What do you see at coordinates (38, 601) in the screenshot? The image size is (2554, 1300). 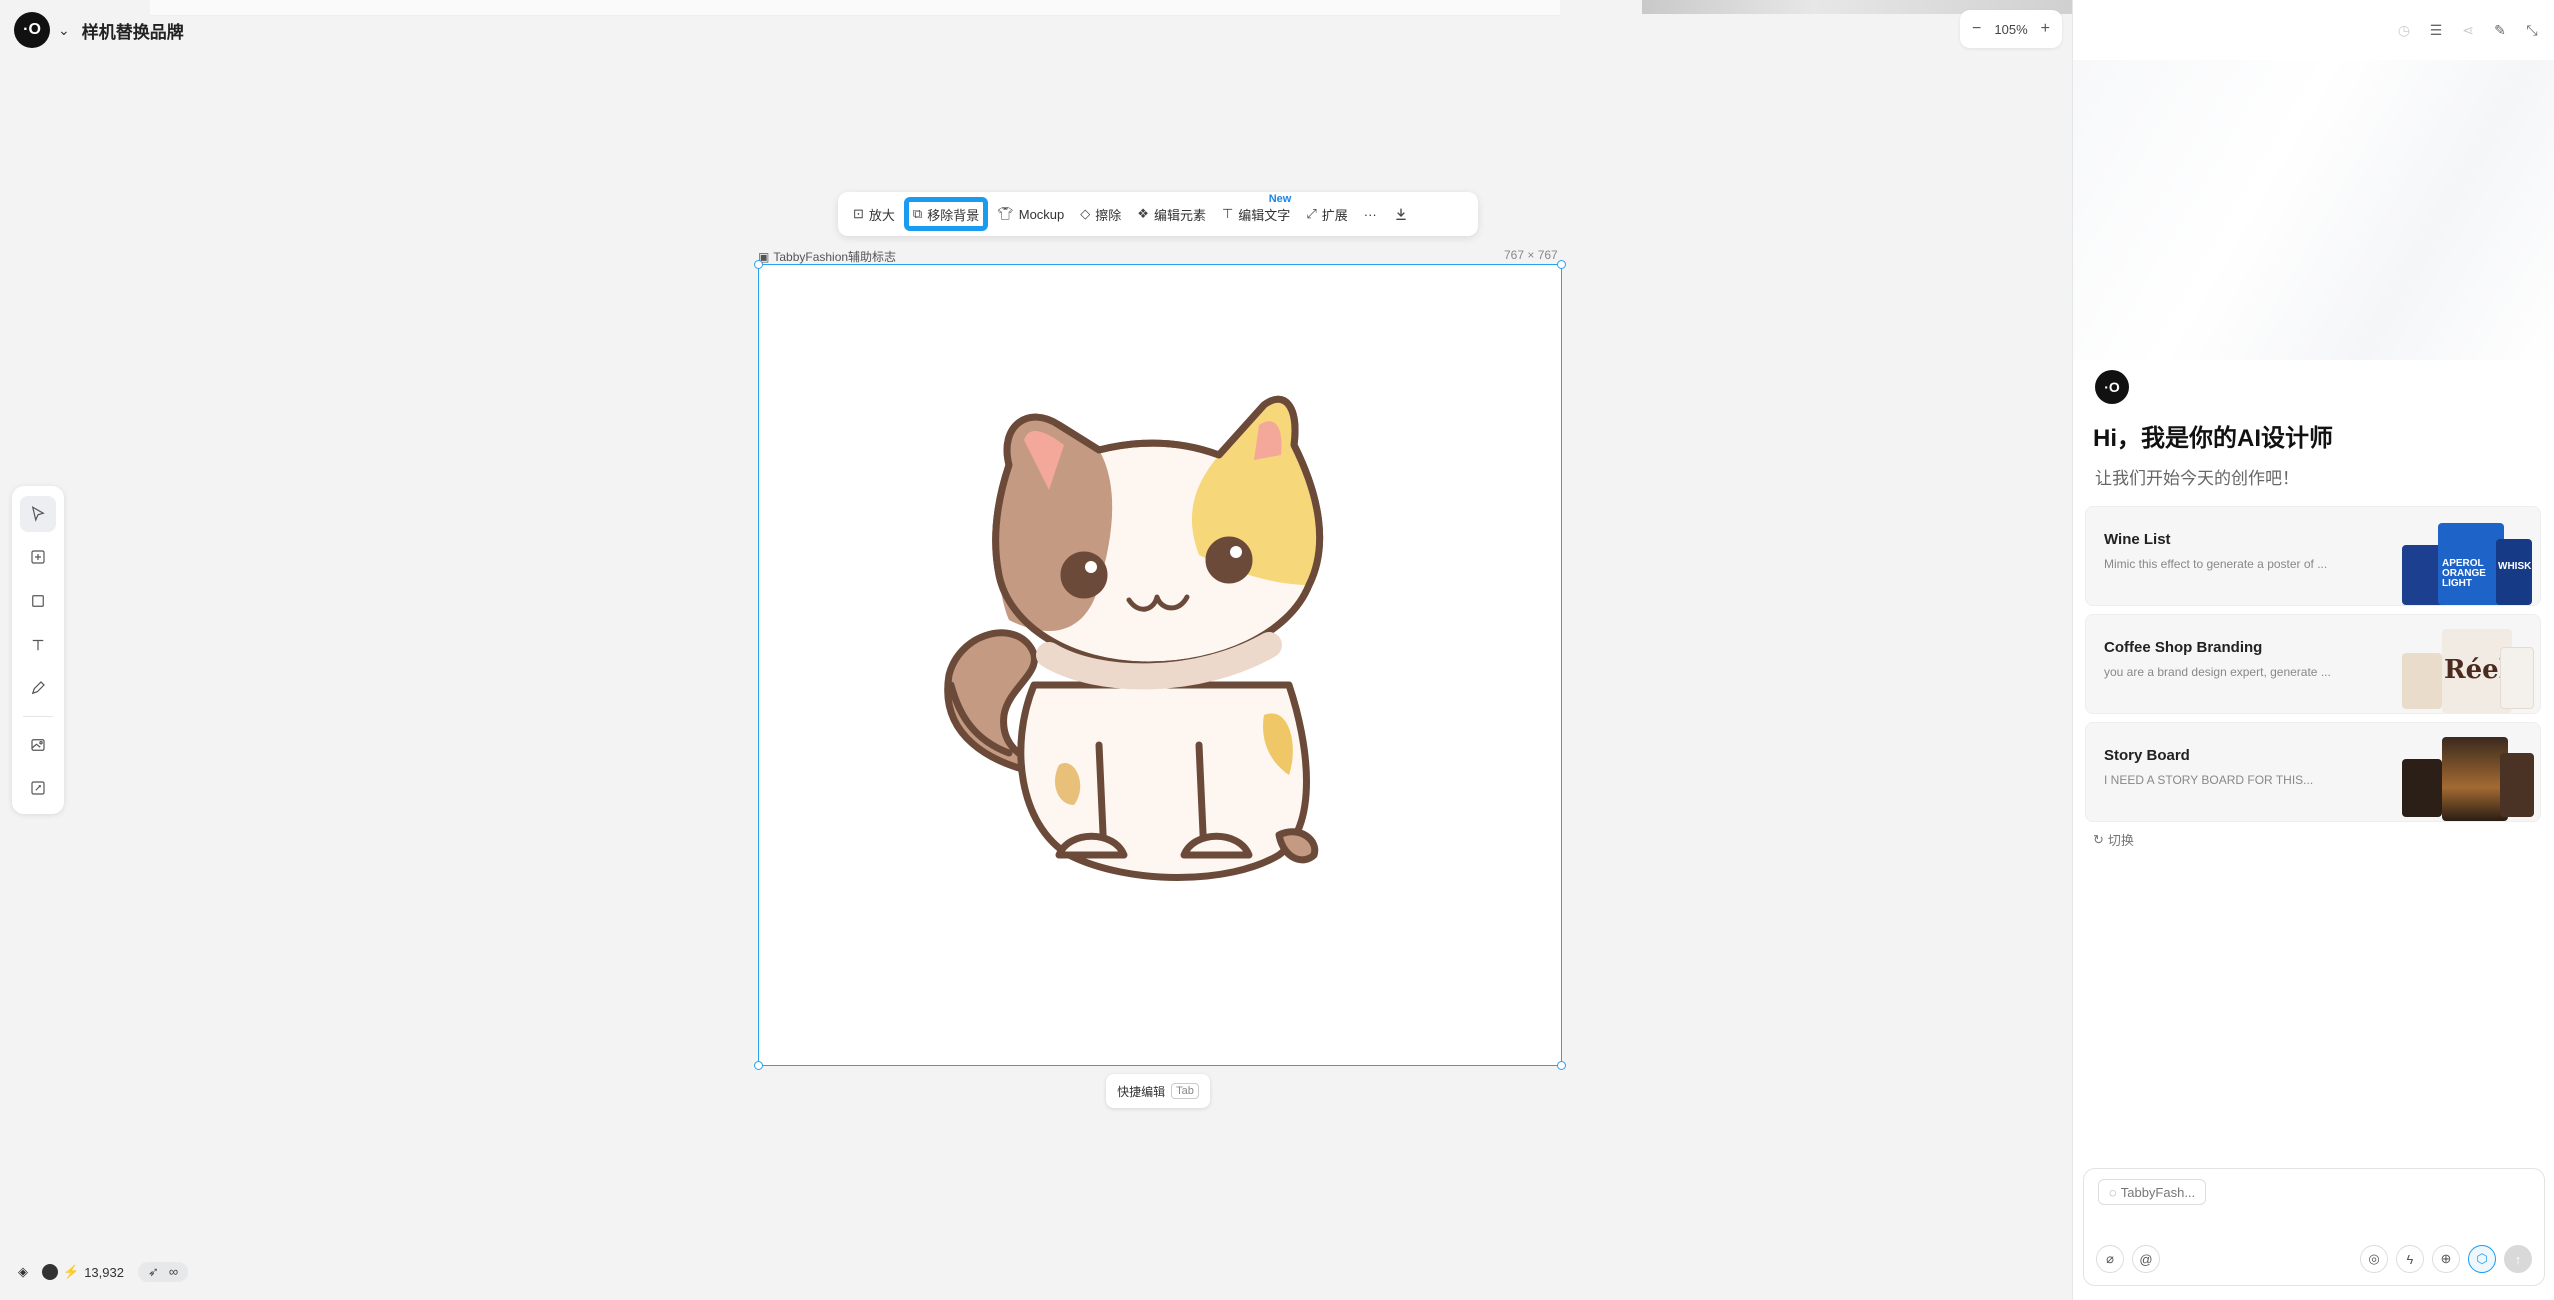 I see `frame-tool` at bounding box center [38, 601].